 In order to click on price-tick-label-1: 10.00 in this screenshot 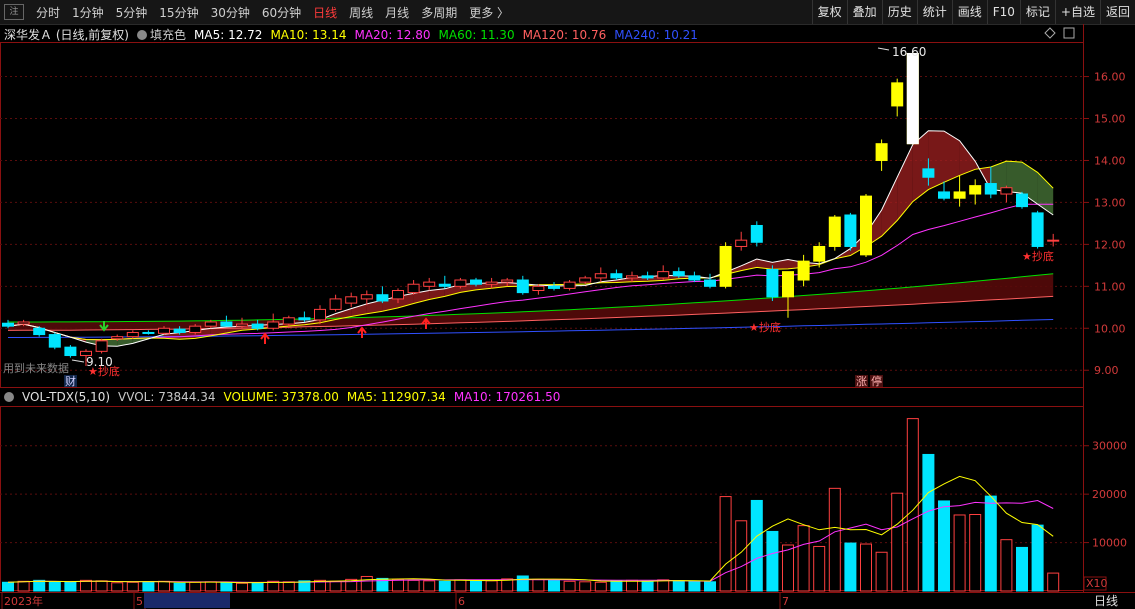, I will do `click(1110, 328)`.